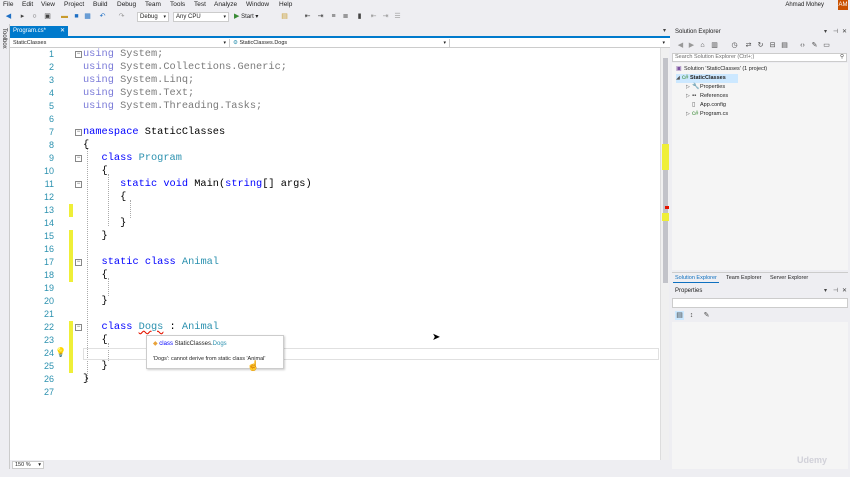 This screenshot has height=477, width=850. I want to click on refresh-icon: ○, so click(34, 16).